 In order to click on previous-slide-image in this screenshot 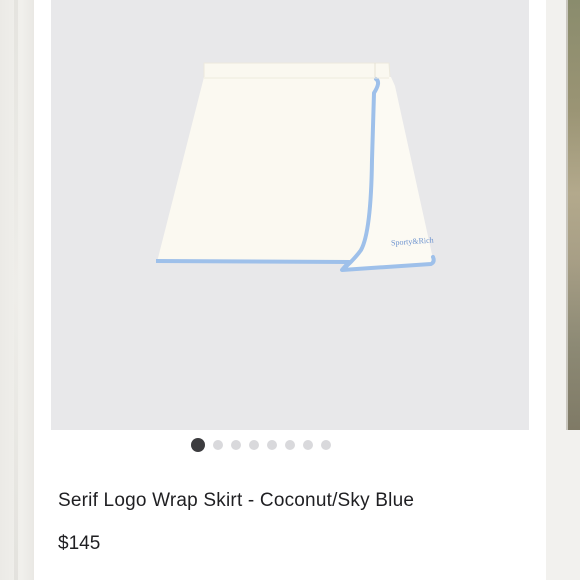, I will do `click(16, 290)`.